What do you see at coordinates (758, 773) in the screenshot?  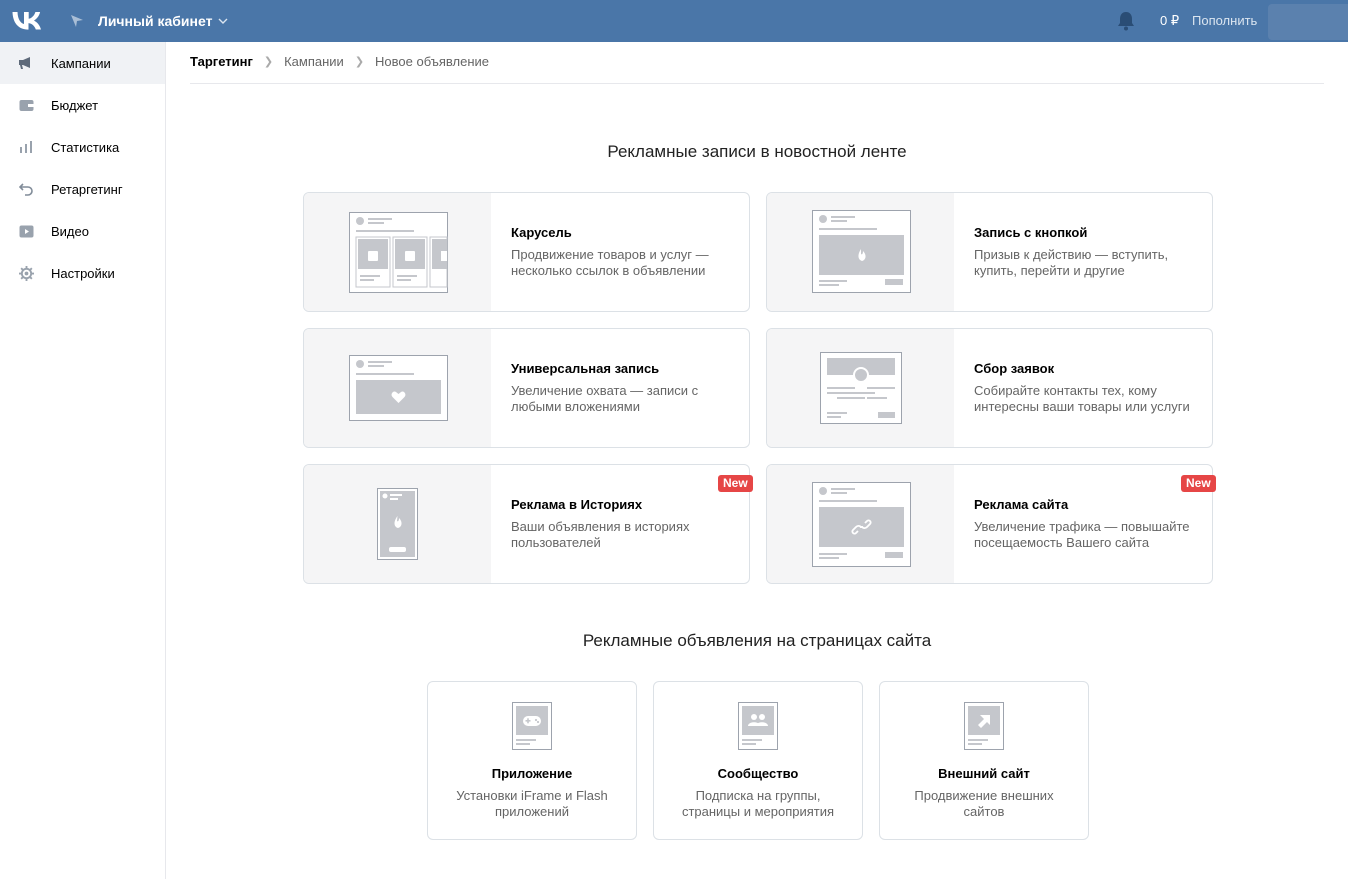 I see `card-title: Сообщество` at bounding box center [758, 773].